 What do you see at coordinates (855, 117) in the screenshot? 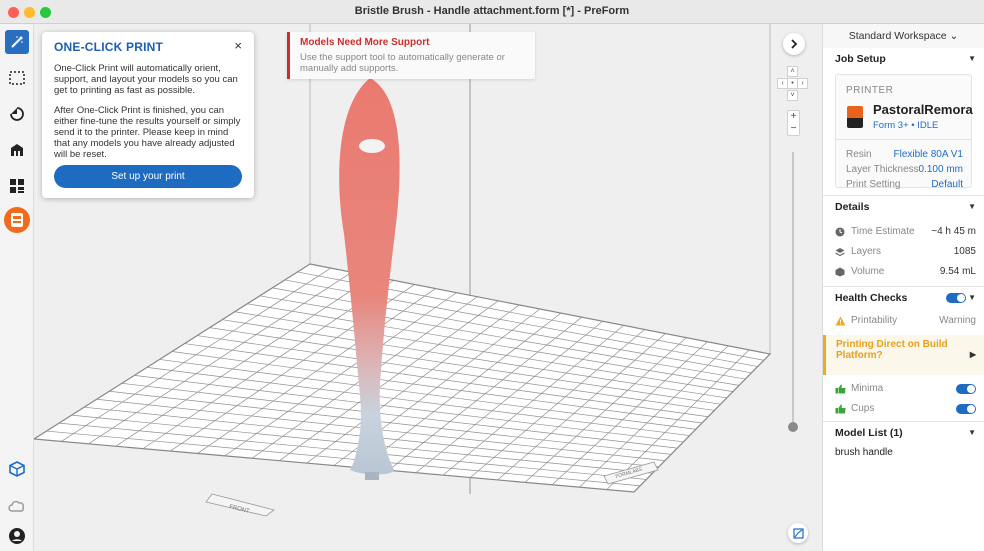
I see `form3-printer-icon` at bounding box center [855, 117].